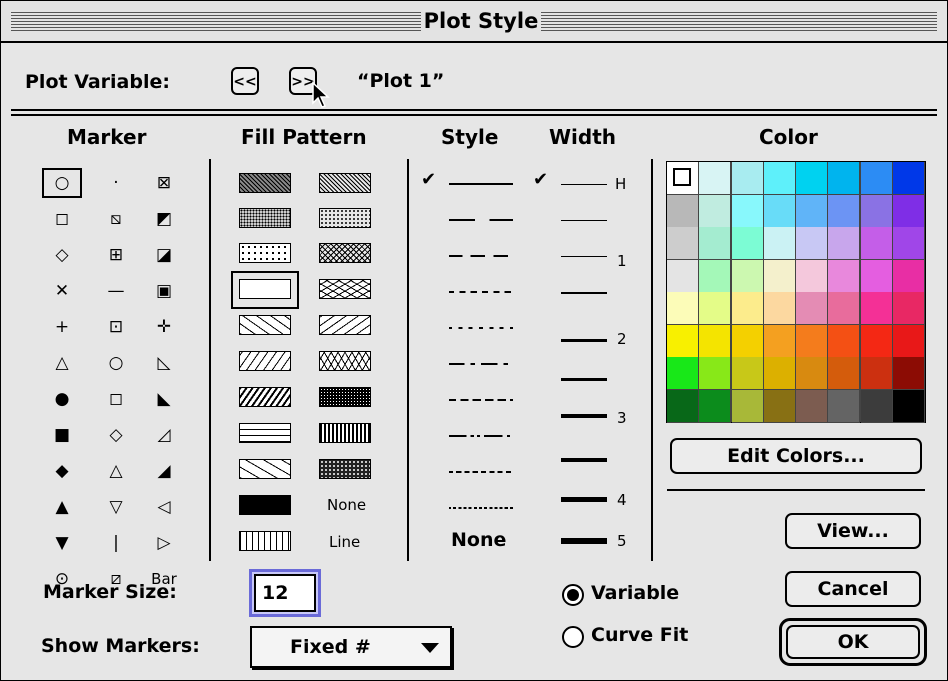 Image resolution: width=948 pixels, height=681 pixels. I want to click on fill-line-option: Line, so click(344, 542).